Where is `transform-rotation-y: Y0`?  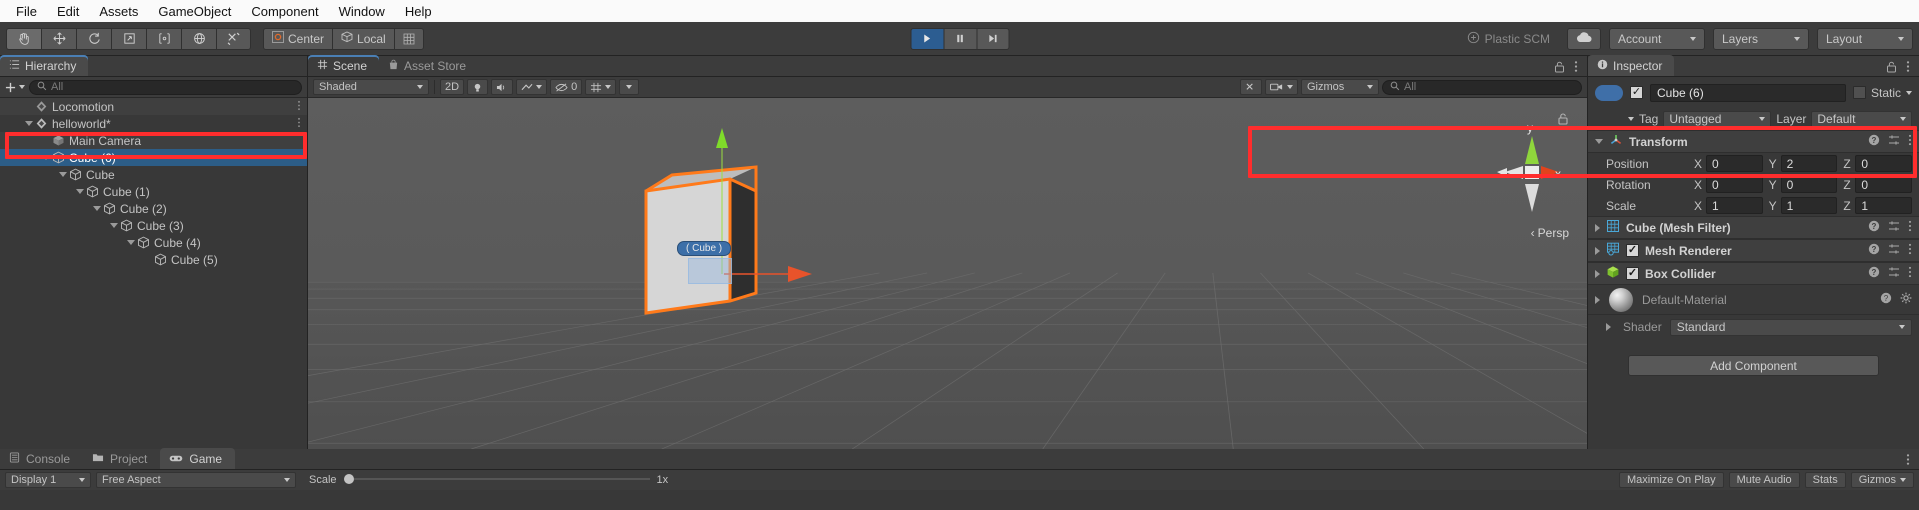 transform-rotation-y: Y0 is located at coordinates (1803, 184).